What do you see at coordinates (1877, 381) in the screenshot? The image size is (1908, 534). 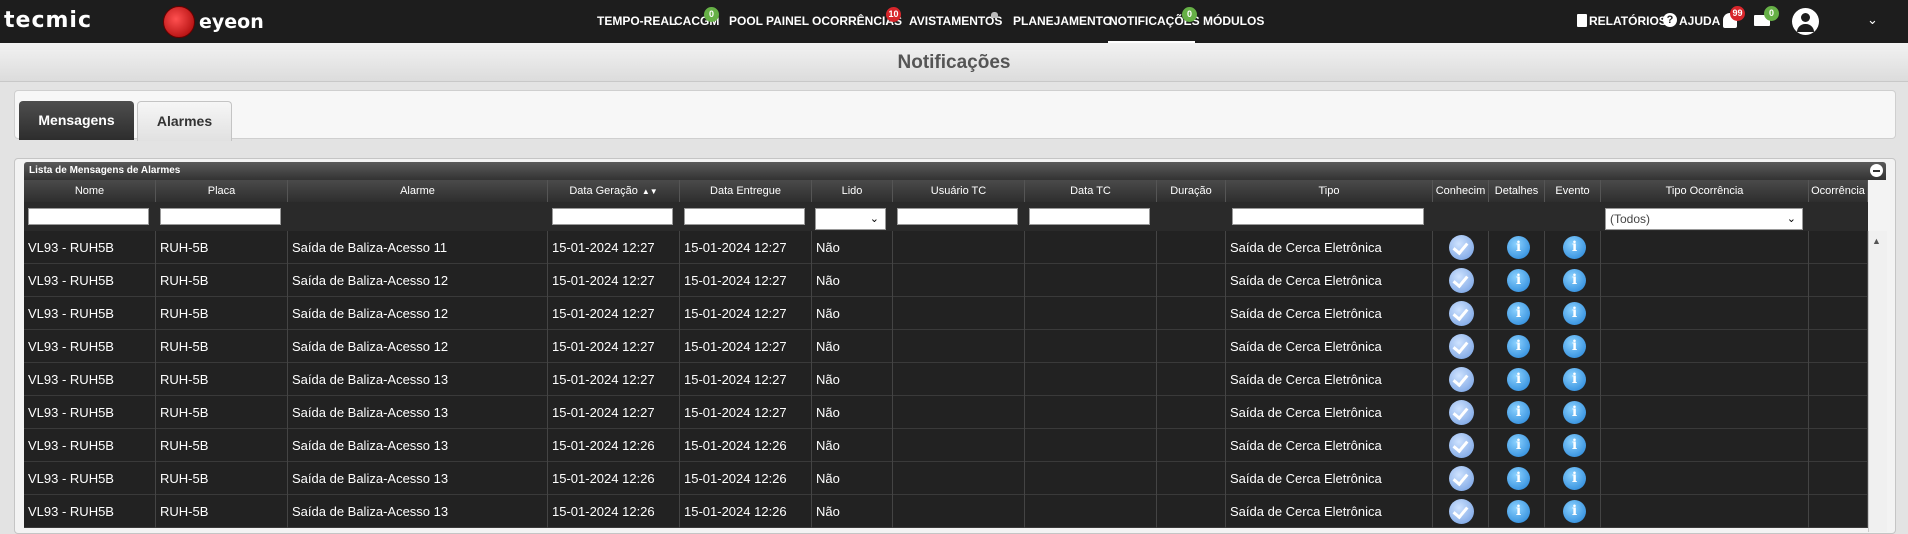 I see `vertical-scrollbar` at bounding box center [1877, 381].